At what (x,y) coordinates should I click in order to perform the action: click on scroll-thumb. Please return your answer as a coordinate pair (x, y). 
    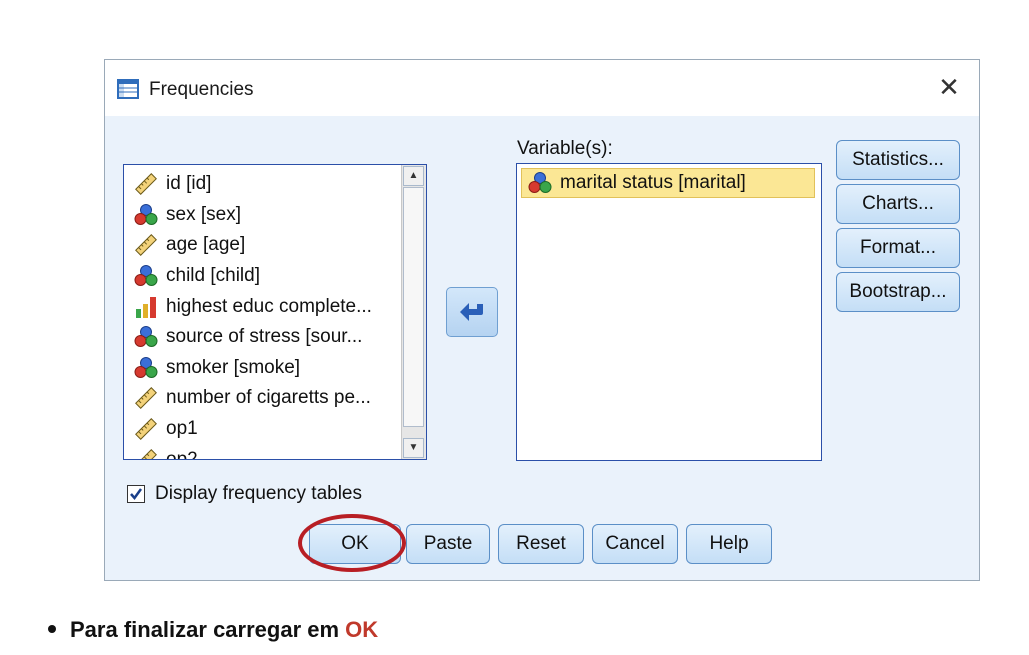
    Looking at the image, I should click on (413, 307).